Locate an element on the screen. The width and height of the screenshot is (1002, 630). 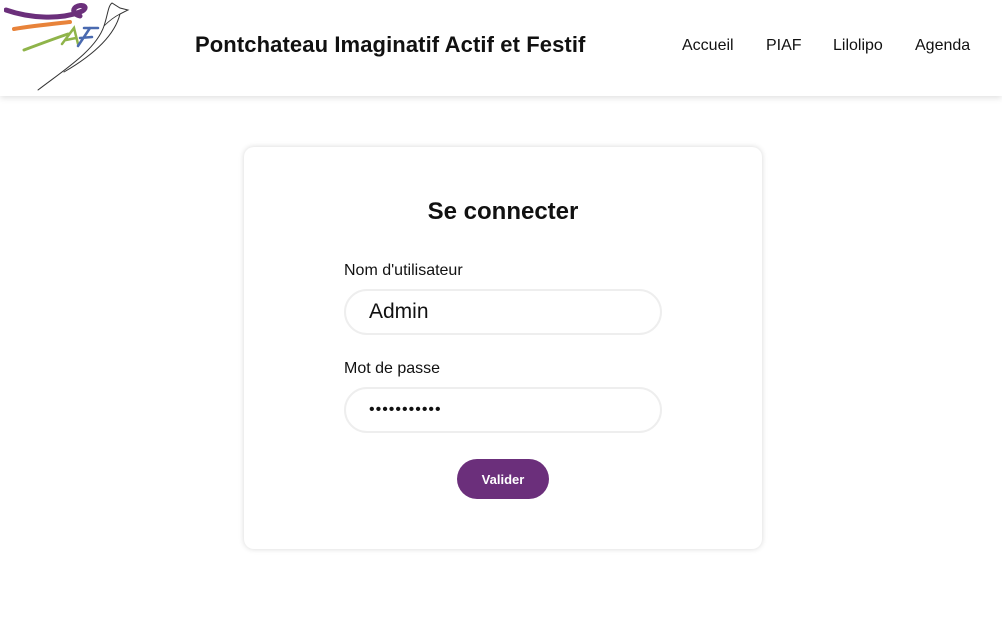
password-input is located at coordinates (503, 410).